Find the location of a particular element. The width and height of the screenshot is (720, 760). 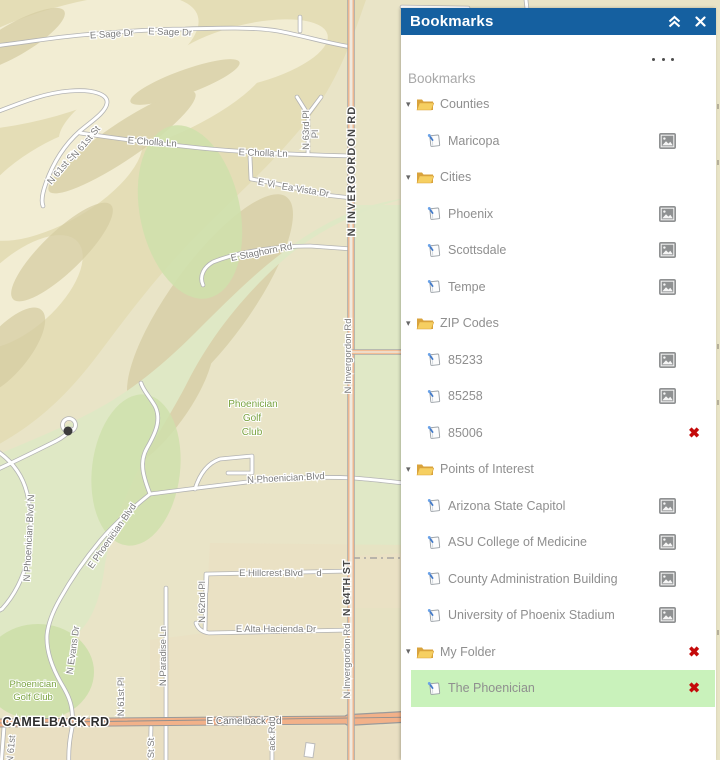

more-options-button is located at coordinates (663, 59).